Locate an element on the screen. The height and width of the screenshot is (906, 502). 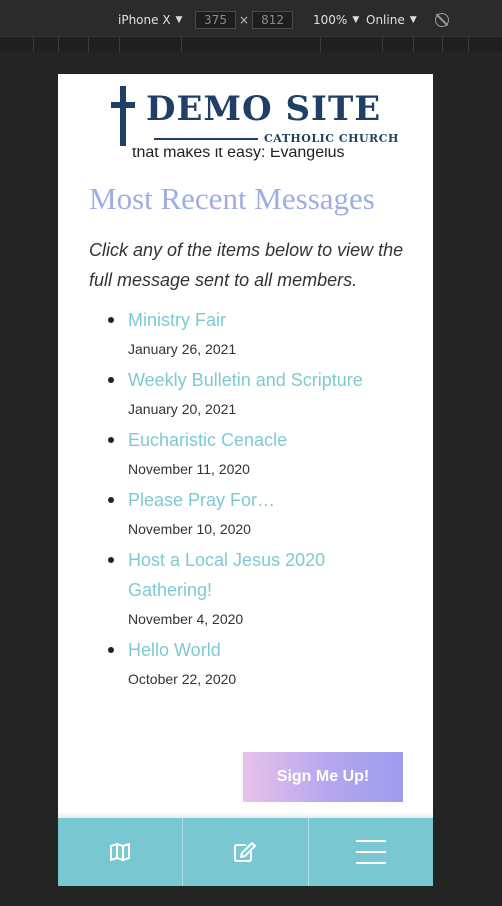
list-item: Please Pray For… November 10, 2020 is located at coordinates (249, 512).